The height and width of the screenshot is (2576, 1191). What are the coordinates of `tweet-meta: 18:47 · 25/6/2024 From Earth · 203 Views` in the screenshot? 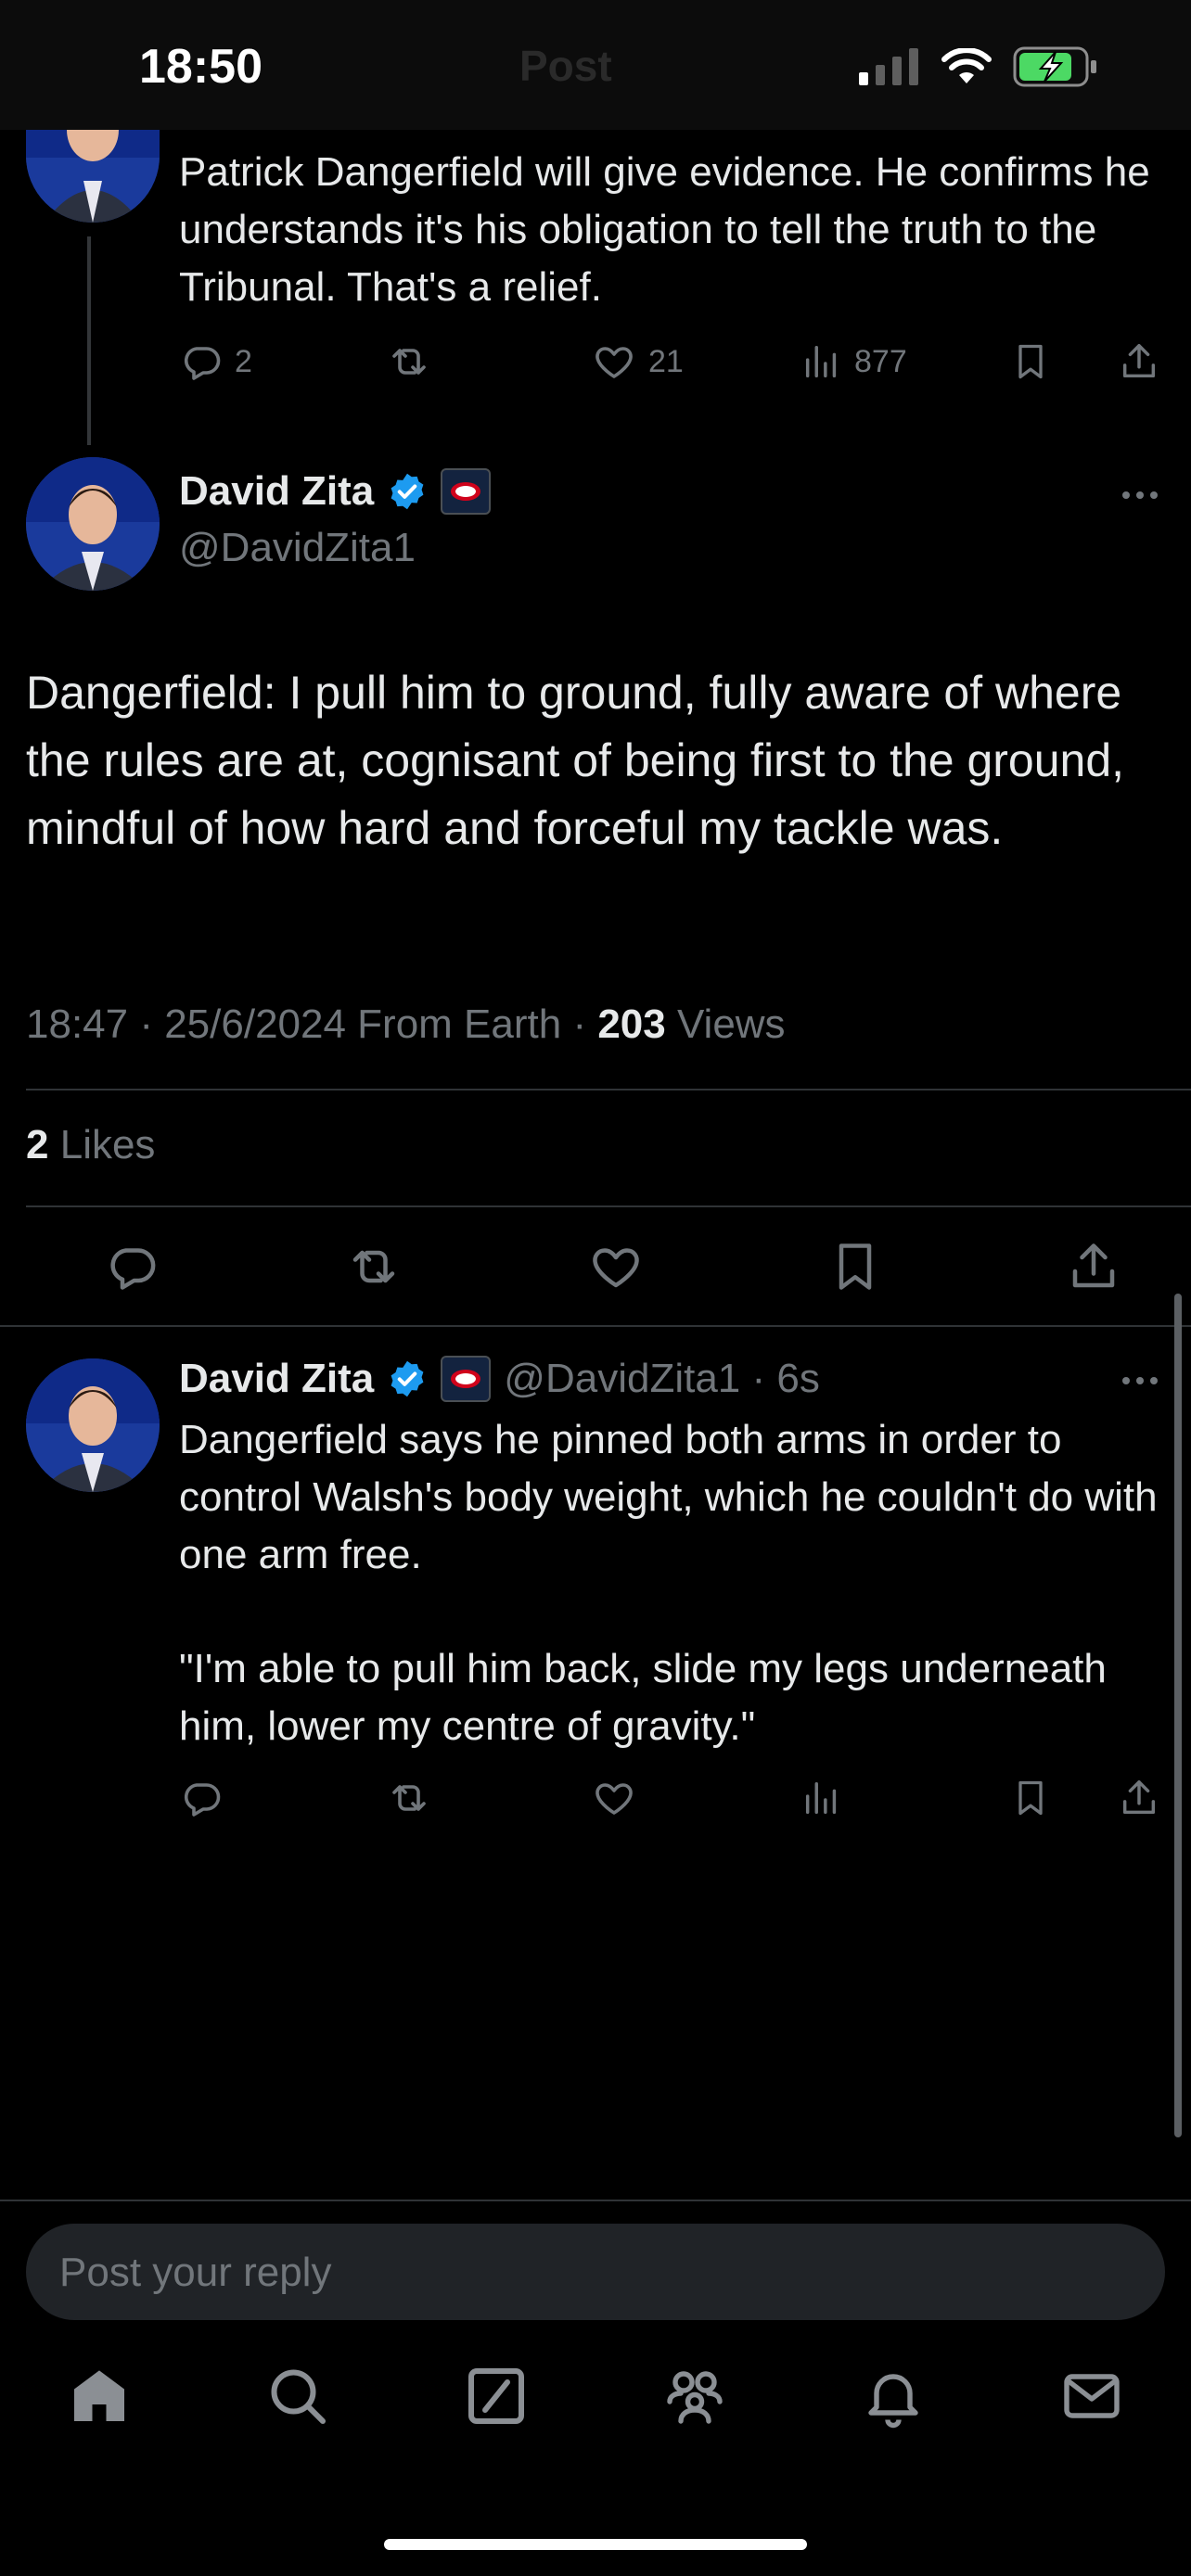 It's located at (406, 1024).